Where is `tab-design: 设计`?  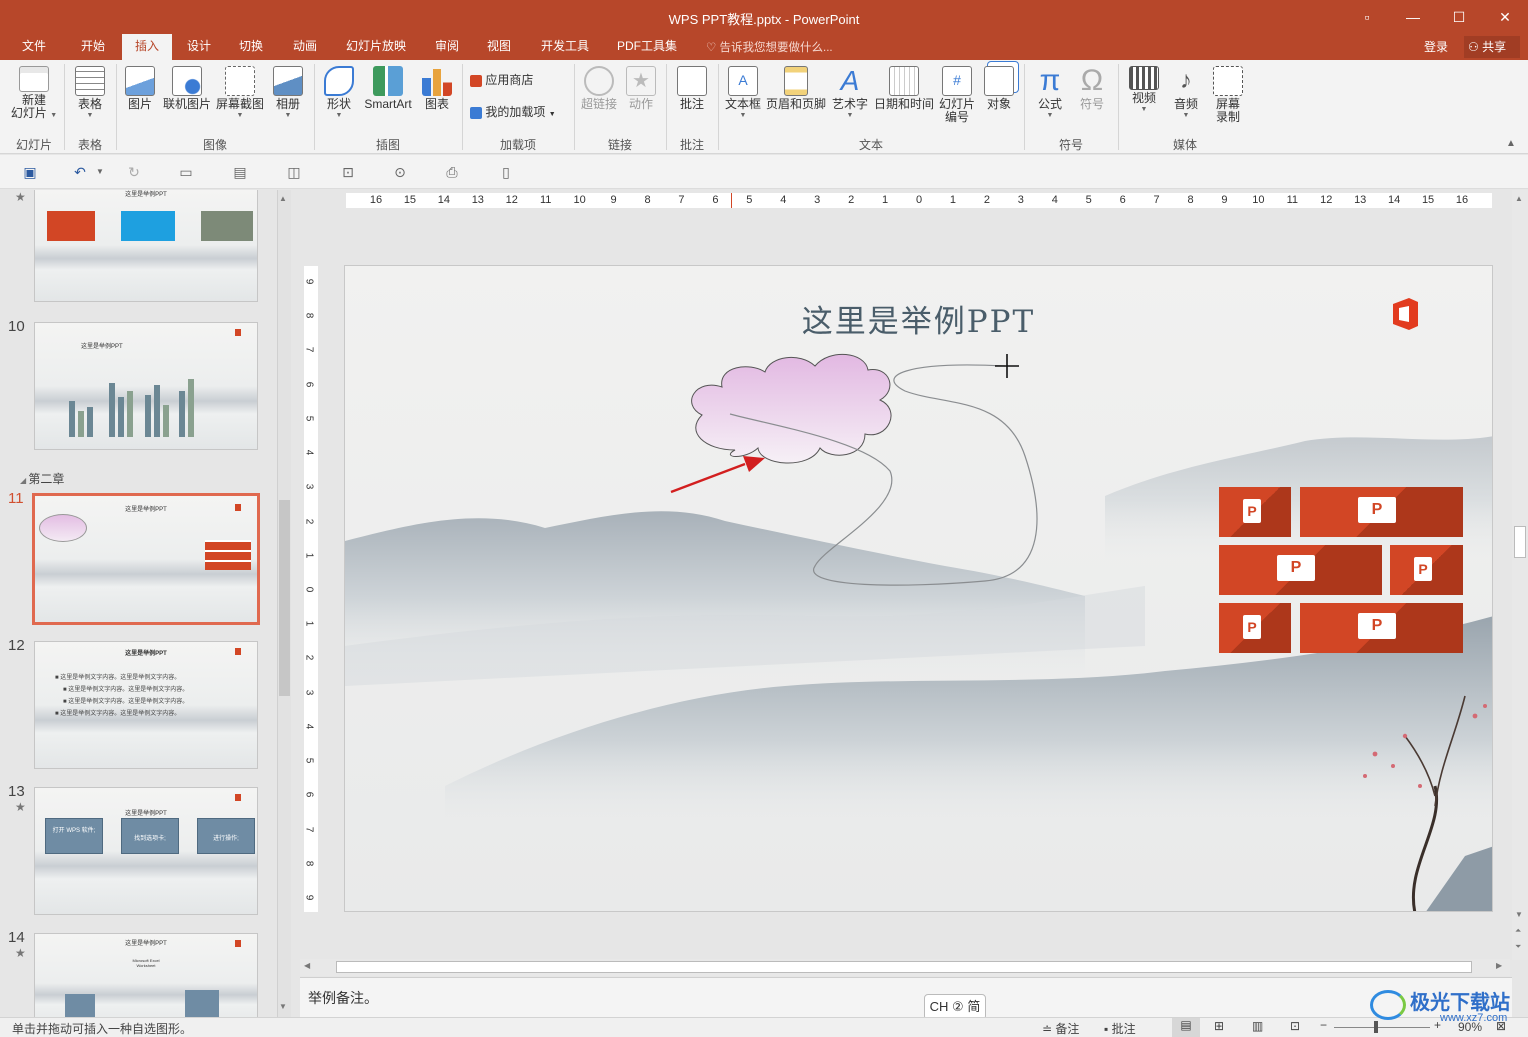 tab-design: 设计 is located at coordinates (199, 47).